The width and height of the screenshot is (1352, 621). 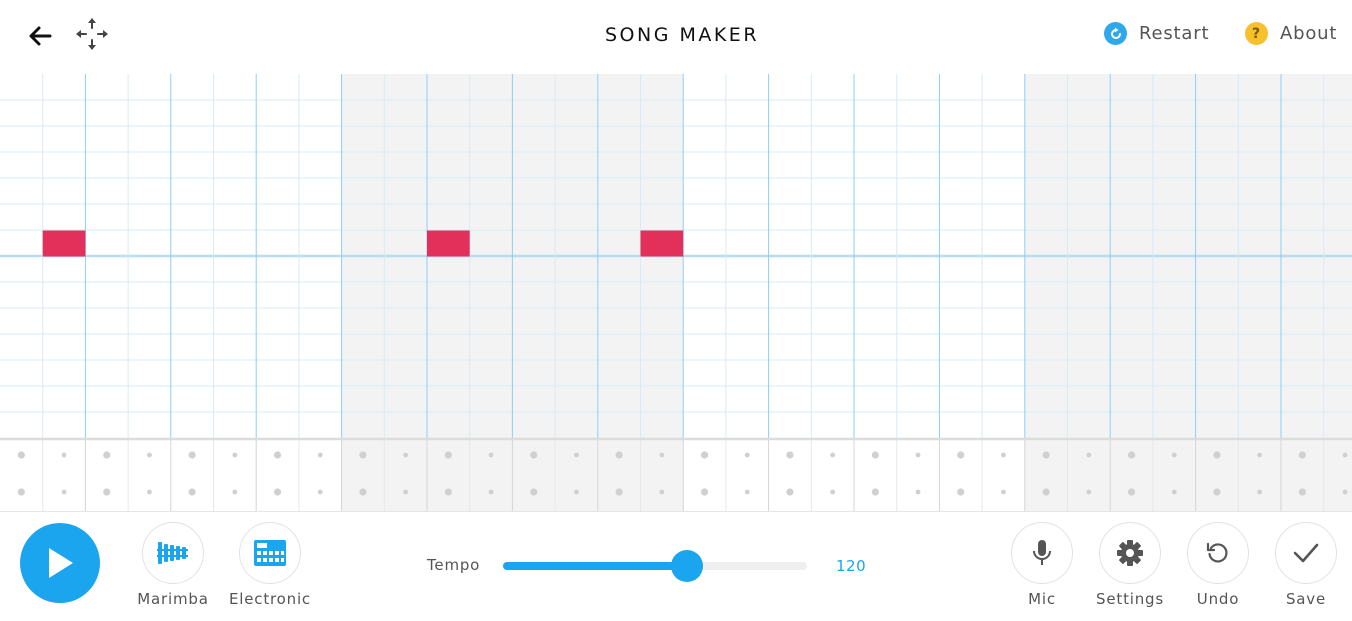 I want to click on header: SONG MAKER Restart ? About, so click(x=676, y=37).